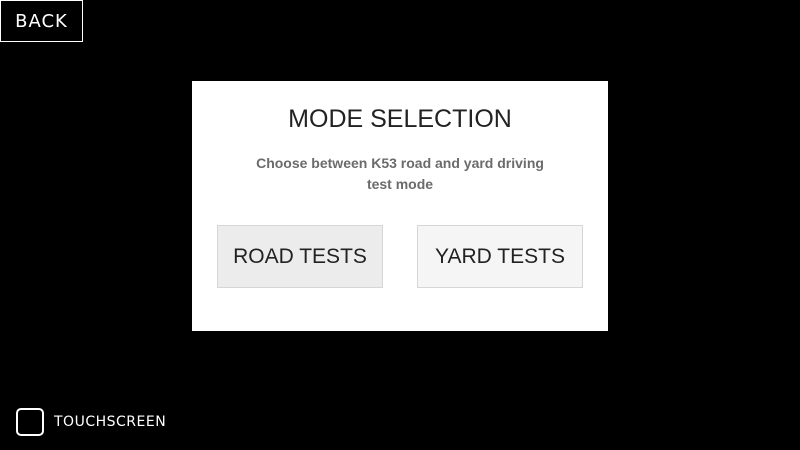 The image size is (800, 450). I want to click on dialog-subtitle-line-1: Choose between K53 road and yard driving, so click(400, 163).